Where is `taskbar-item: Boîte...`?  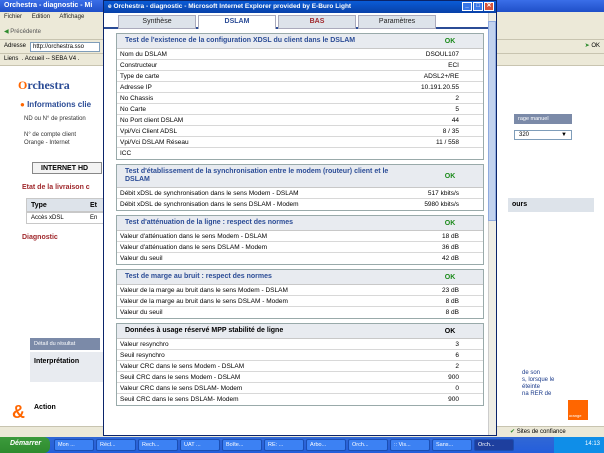
taskbar-item: Boîte... is located at coordinates (242, 445).